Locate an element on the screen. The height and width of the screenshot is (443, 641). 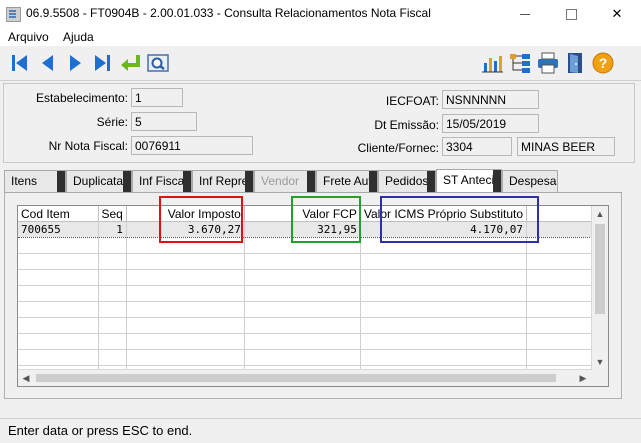
scroll-corner is located at coordinates (599, 378).